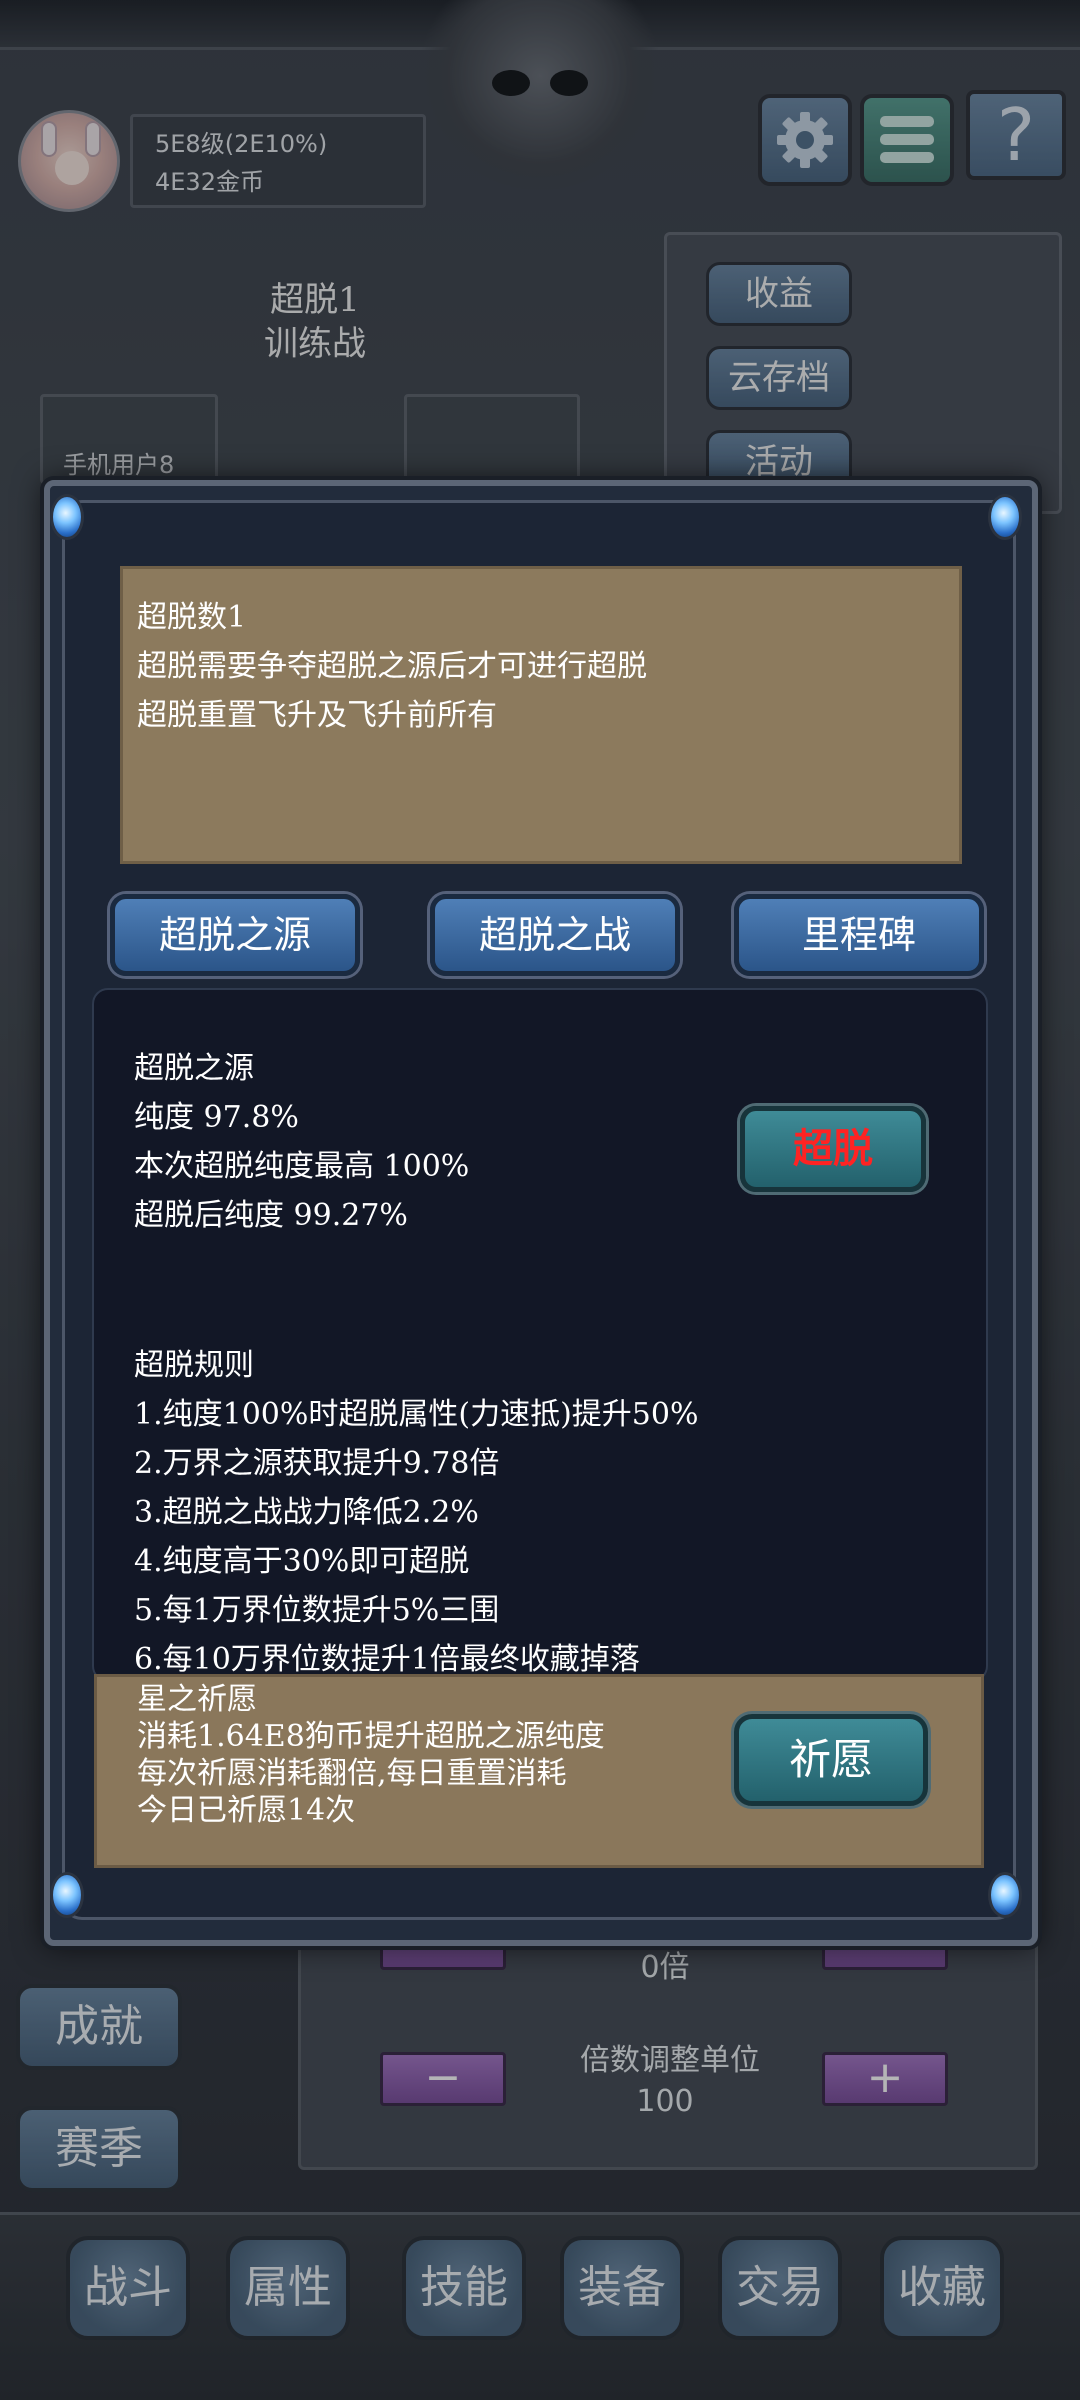 This screenshot has height=2400, width=1080. I want to click on rules-title: 超脱规则, so click(194, 1365).